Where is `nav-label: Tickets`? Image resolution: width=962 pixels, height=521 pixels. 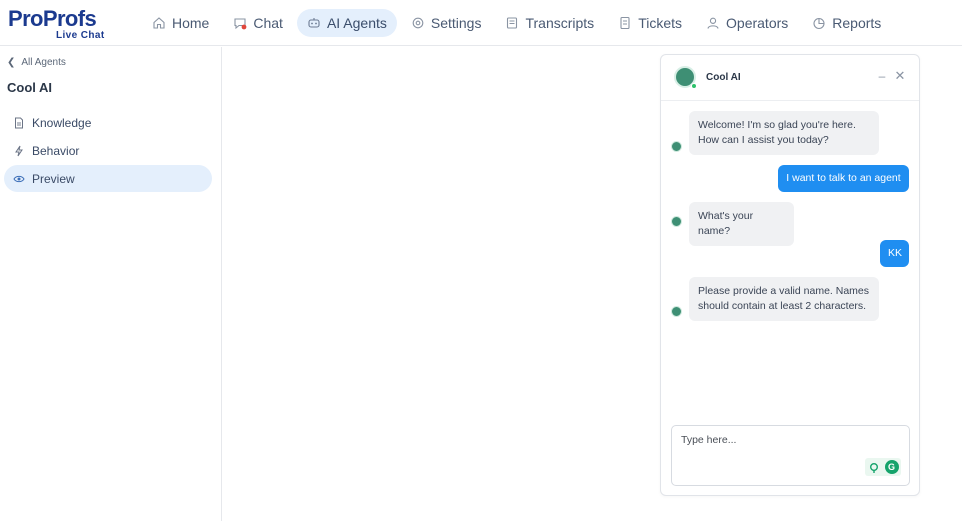
nav-label: Tickets is located at coordinates (660, 23).